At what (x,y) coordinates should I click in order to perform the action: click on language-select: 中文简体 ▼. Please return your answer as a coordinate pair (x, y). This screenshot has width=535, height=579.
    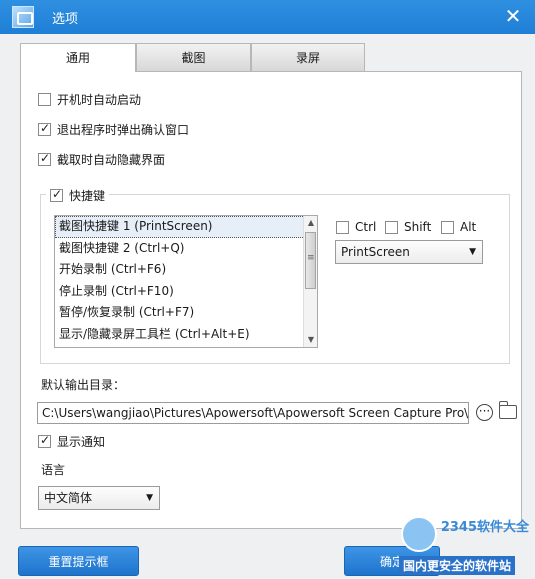
    Looking at the image, I should click on (99, 498).